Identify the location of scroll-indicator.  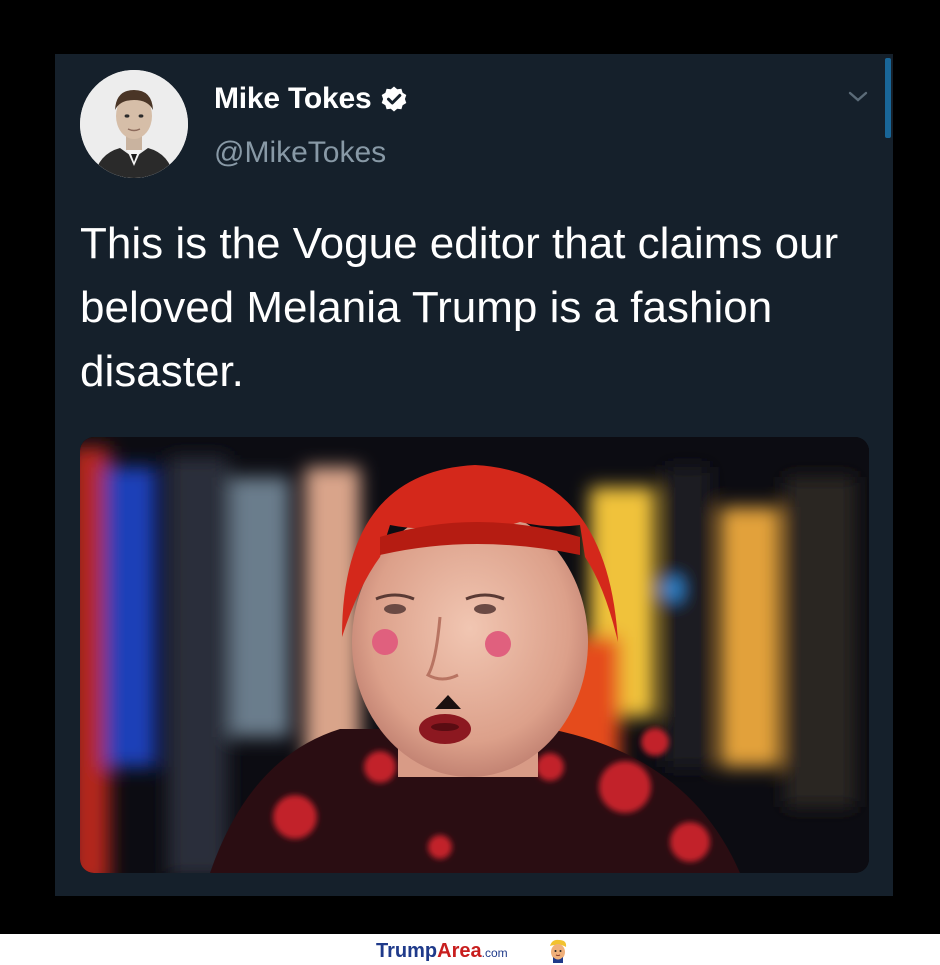
(888, 98).